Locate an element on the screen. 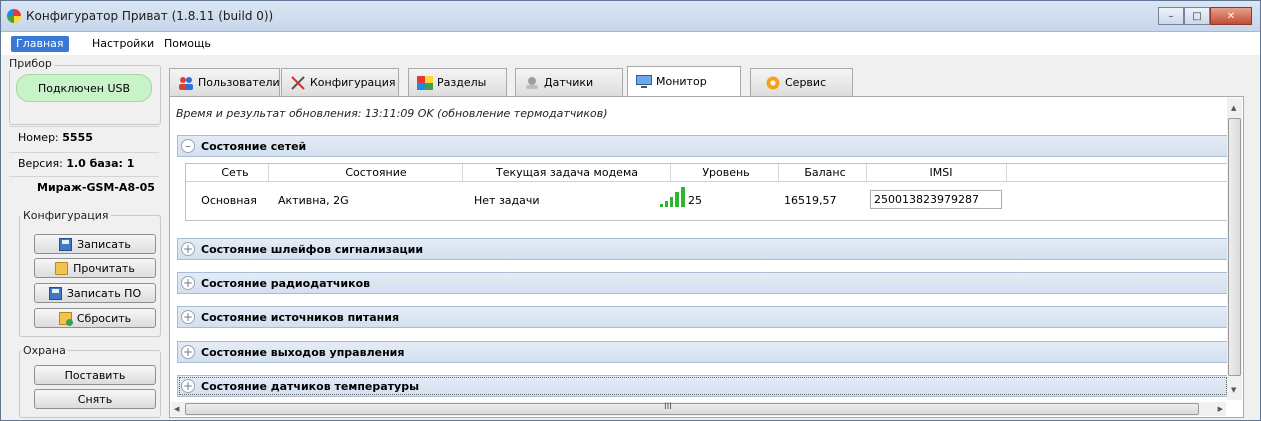  usb-status-badge: Подключен USB is located at coordinates (84, 88).